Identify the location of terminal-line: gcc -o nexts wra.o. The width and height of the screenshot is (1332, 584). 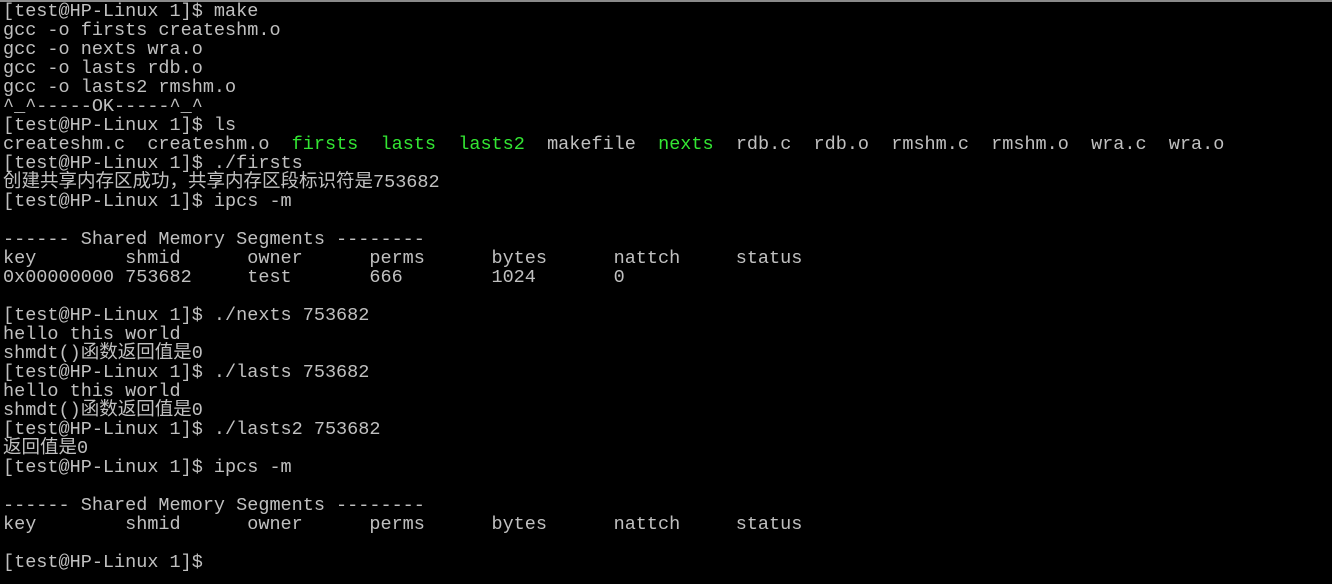
(613, 49).